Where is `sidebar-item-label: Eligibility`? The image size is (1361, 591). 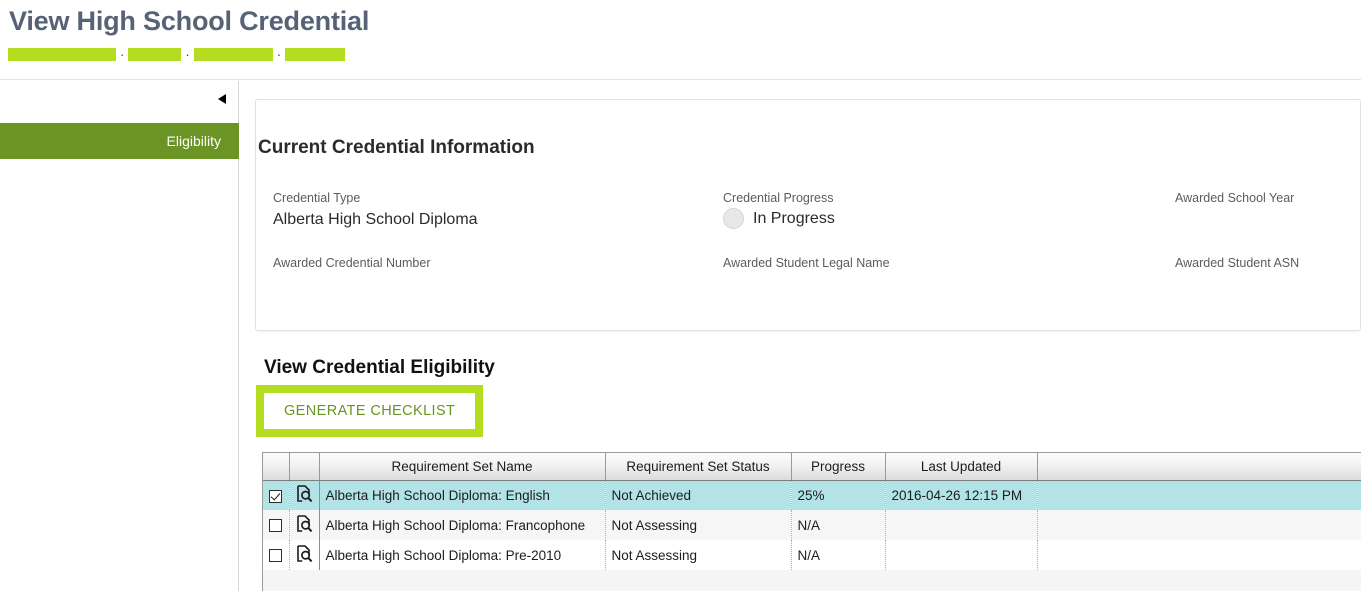
sidebar-item-label: Eligibility is located at coordinates (193, 141).